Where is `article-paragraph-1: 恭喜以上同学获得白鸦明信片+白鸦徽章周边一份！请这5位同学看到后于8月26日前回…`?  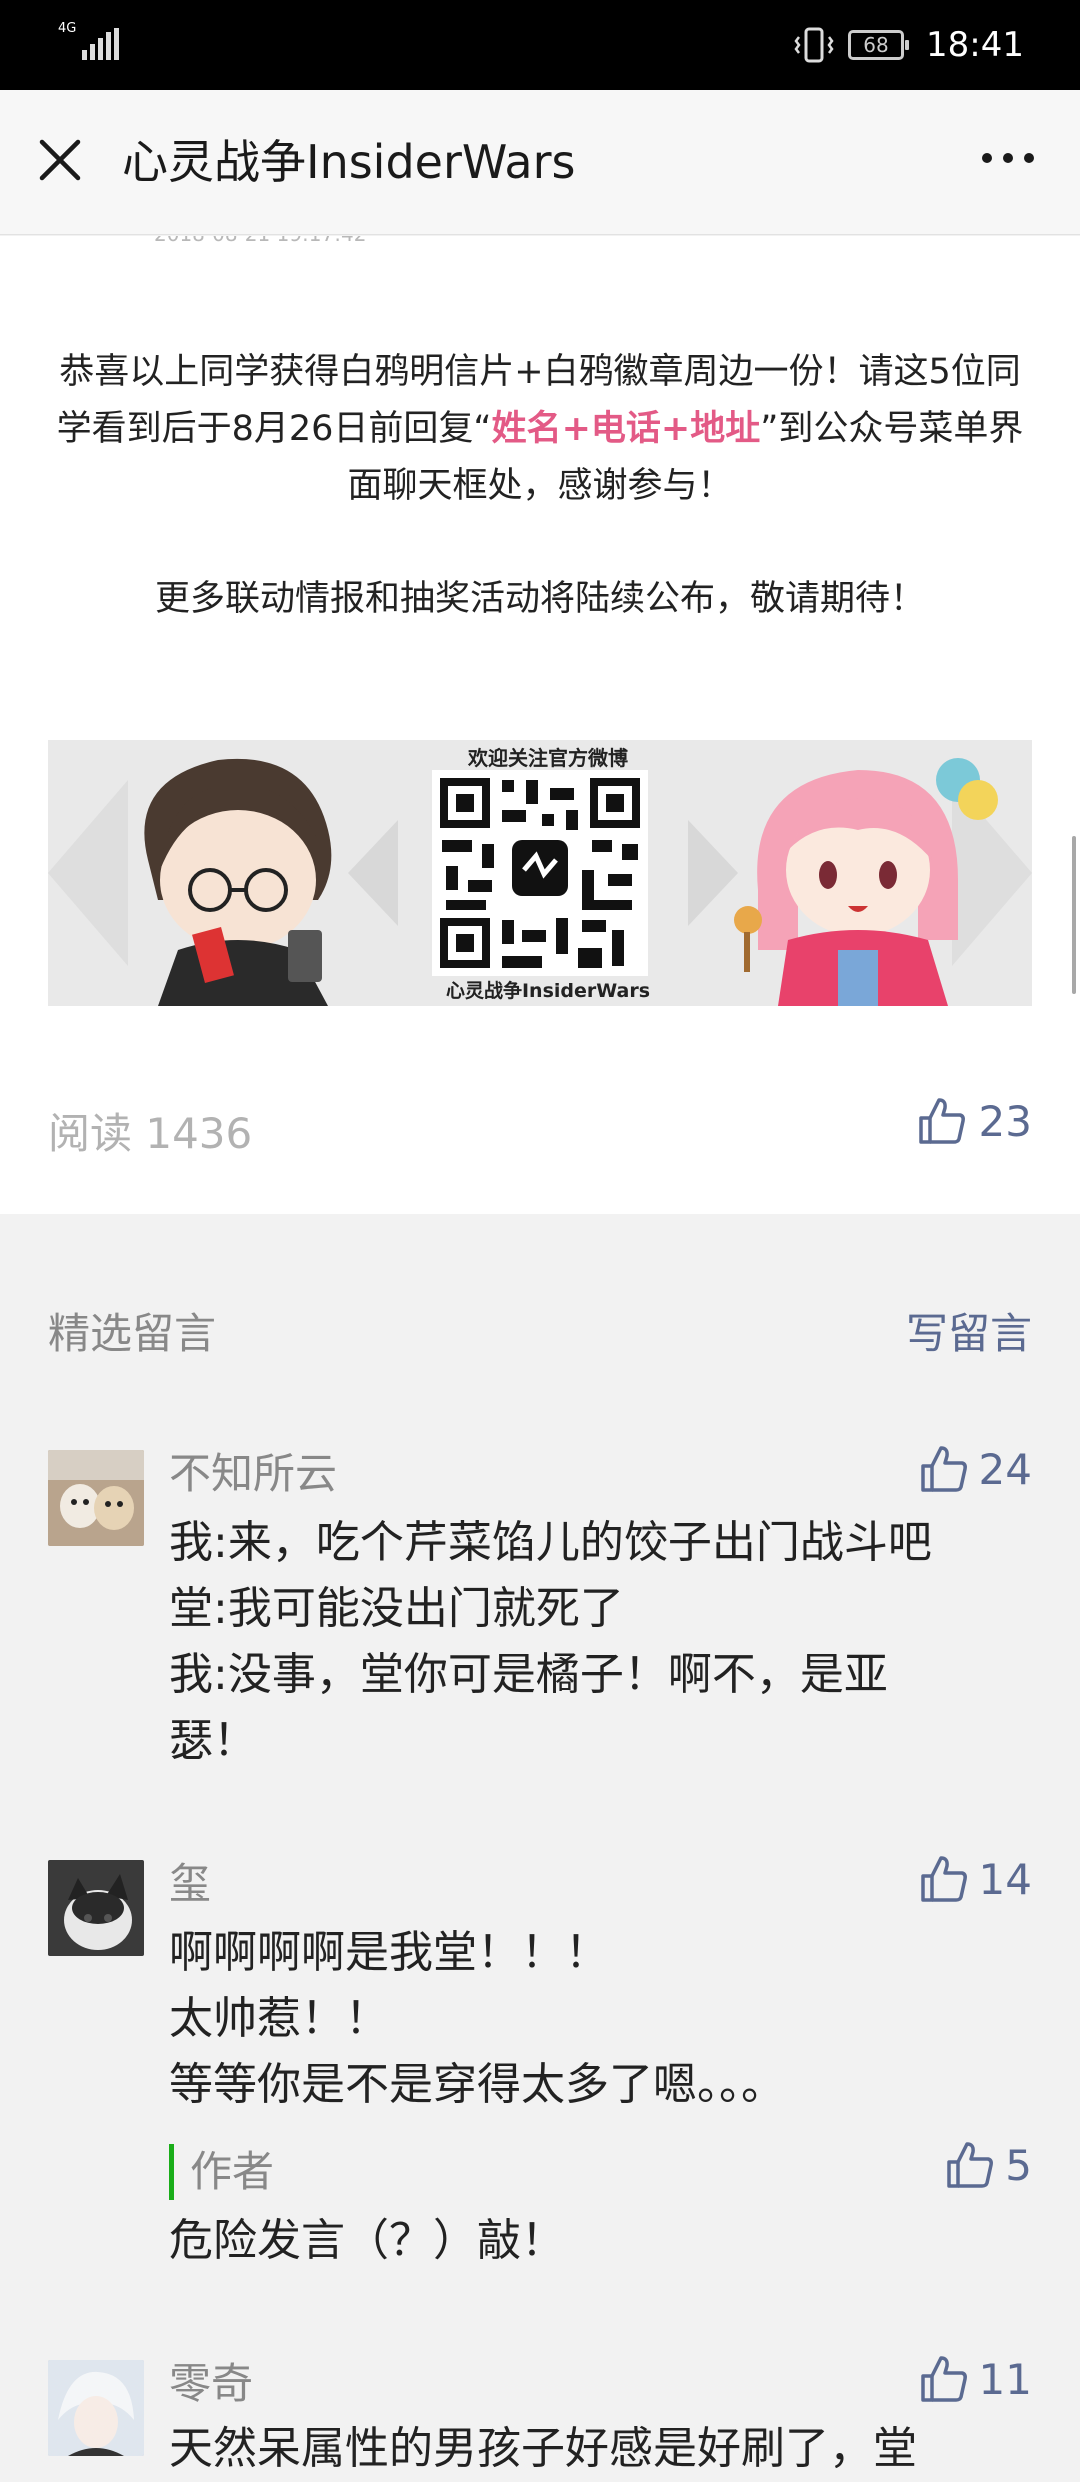 article-paragraph-1: 恭喜以上同学获得白鸦明信片+白鸦徽章周边一份！请这5位同学看到后于8月26日前回… is located at coordinates (540, 429).